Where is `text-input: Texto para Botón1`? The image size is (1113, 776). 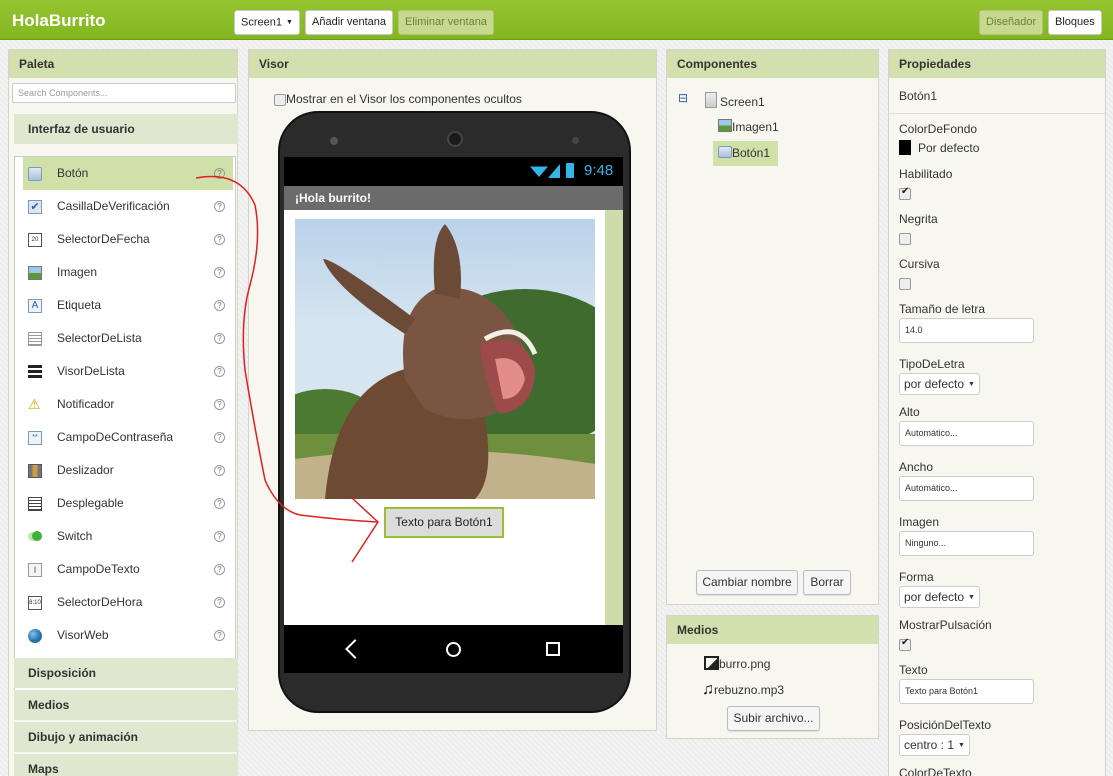 text-input: Texto para Botón1 is located at coordinates (966, 691).